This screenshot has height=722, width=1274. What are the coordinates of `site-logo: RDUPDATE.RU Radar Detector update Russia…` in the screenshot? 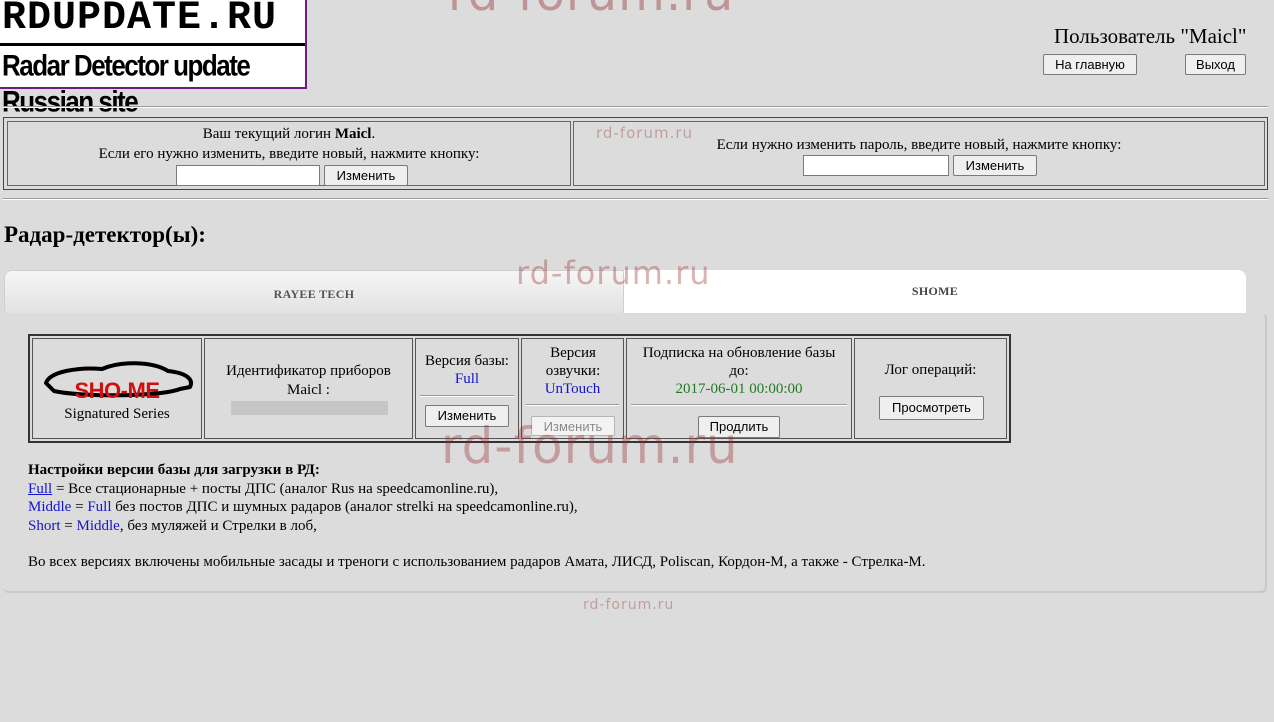 It's located at (153, 59).